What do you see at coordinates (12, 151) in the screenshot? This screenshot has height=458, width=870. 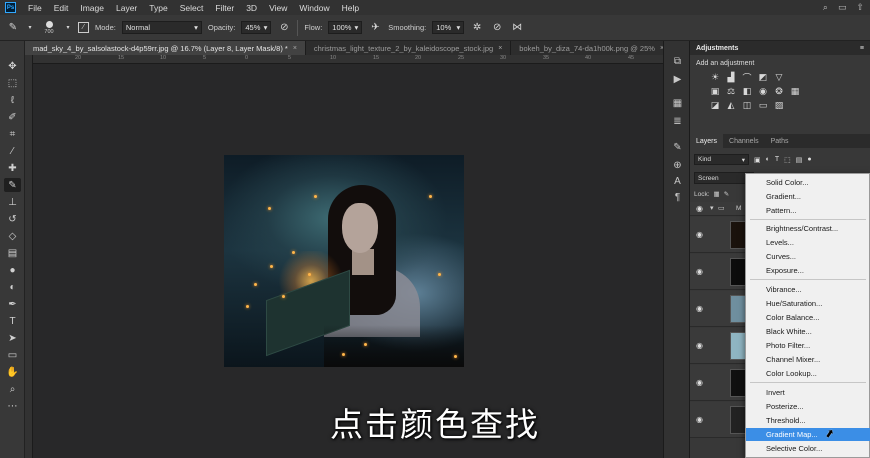 I see `eyedropper-tool-icon: ⁄` at bounding box center [12, 151].